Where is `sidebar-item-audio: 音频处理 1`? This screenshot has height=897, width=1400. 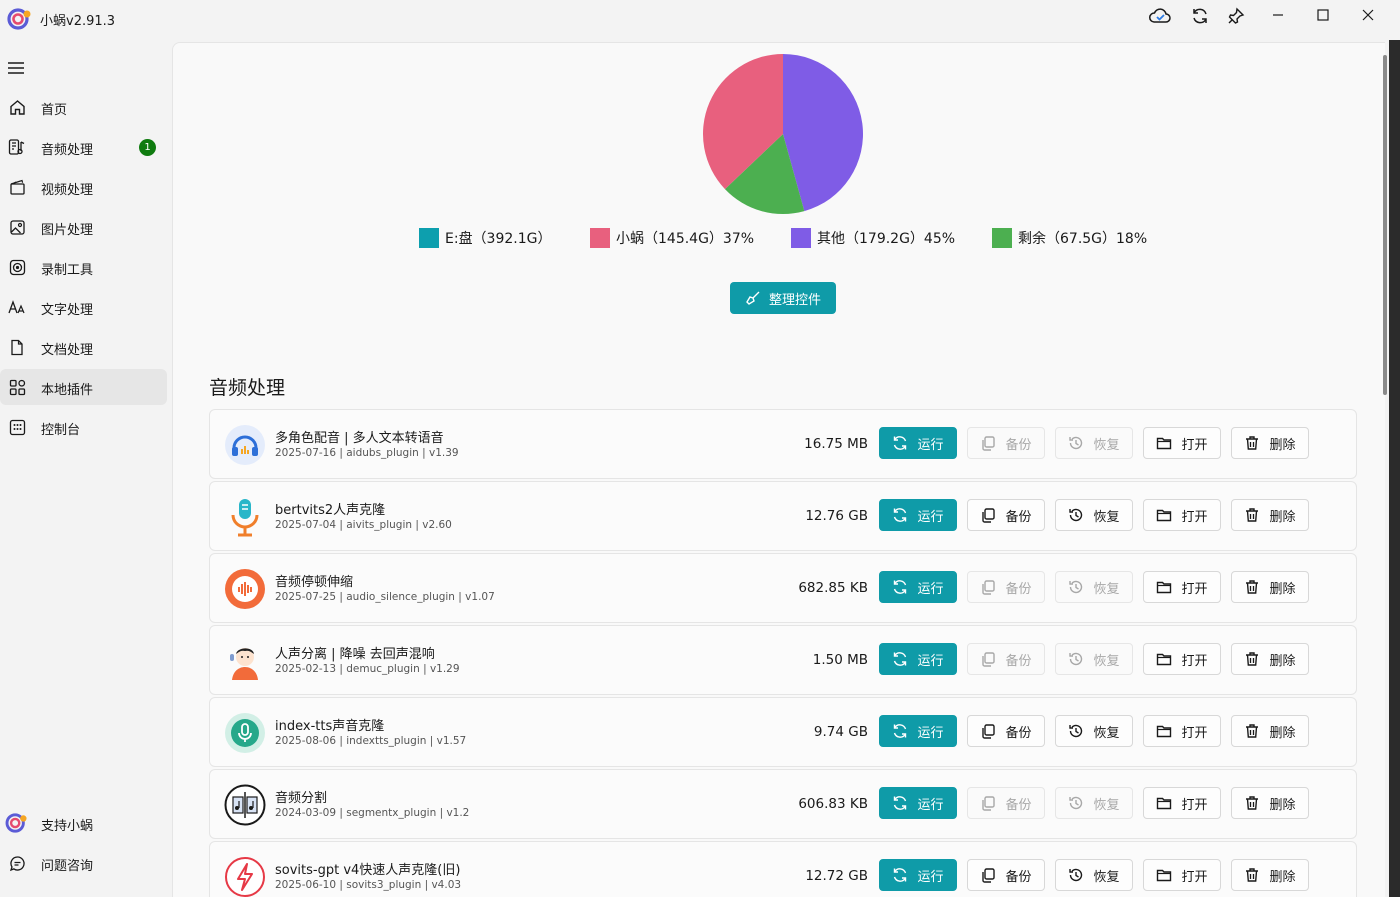
sidebar-item-audio: 音频处理 1 is located at coordinates (83, 147).